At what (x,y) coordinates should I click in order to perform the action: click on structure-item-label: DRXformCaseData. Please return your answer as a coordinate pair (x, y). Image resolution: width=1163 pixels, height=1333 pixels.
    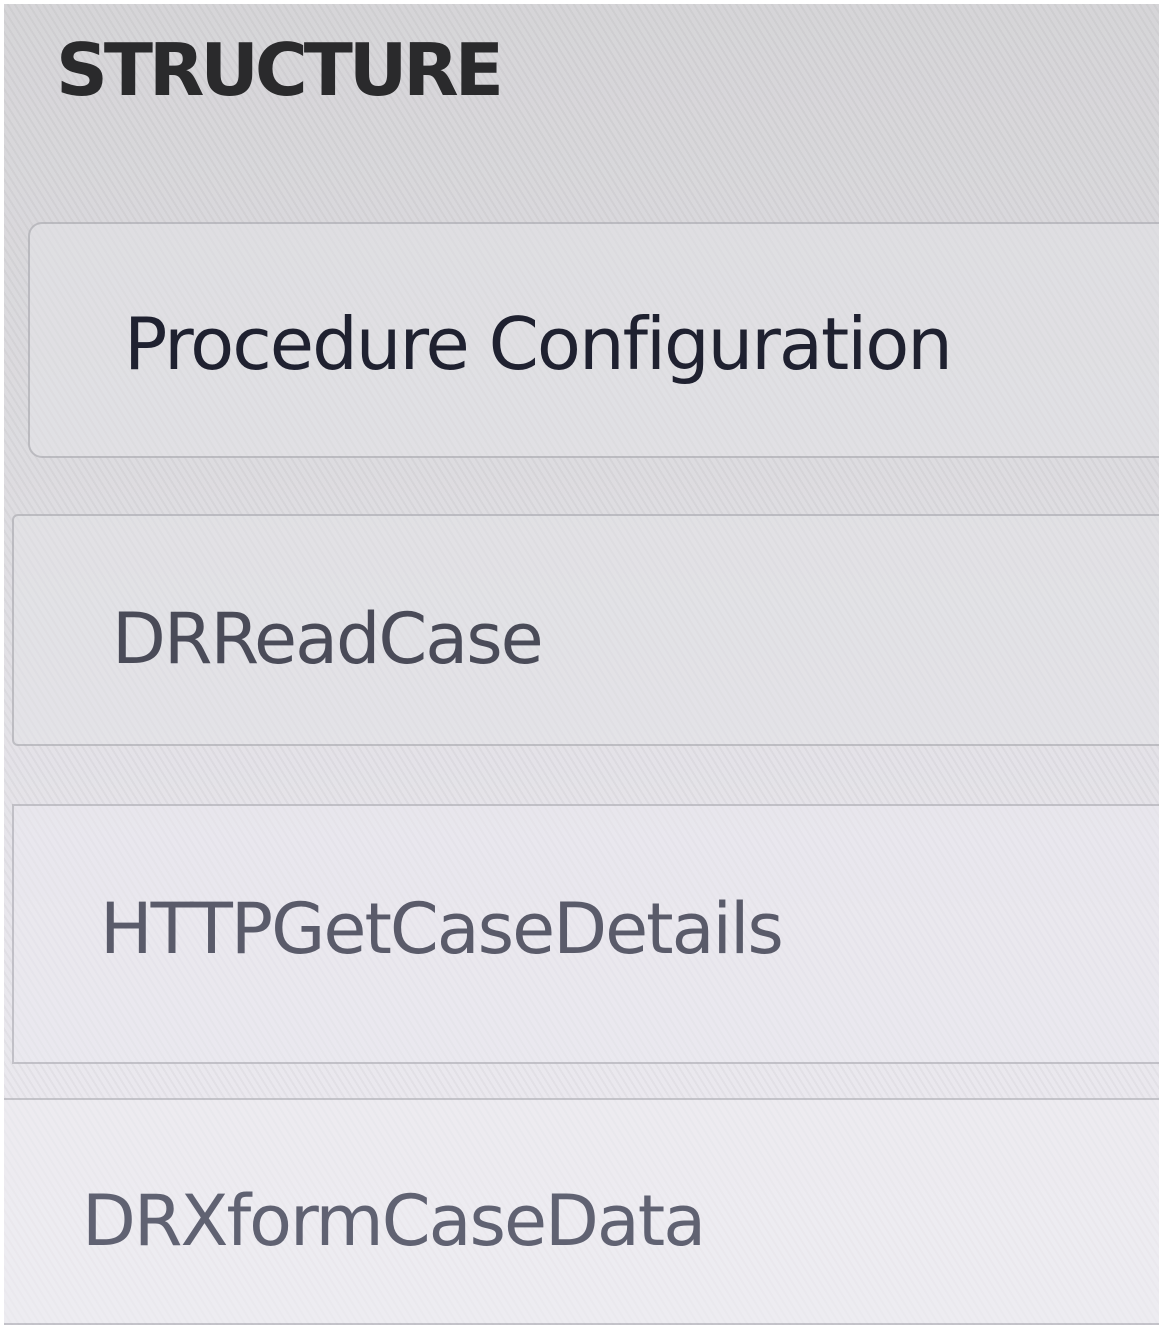
    Looking at the image, I should click on (394, 1221).